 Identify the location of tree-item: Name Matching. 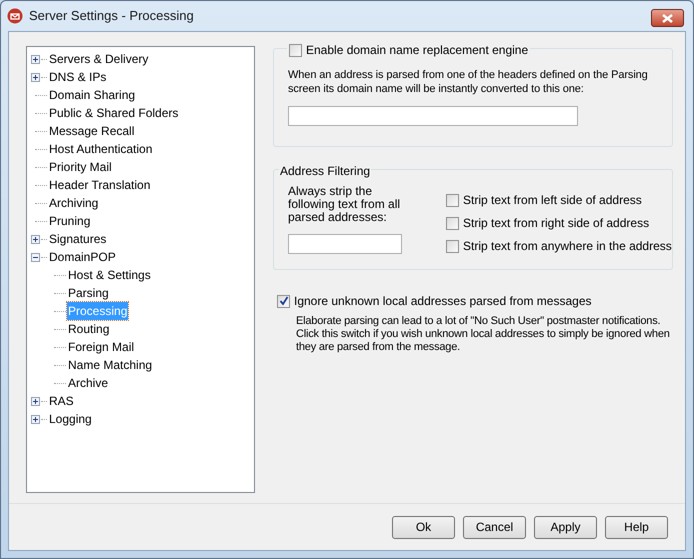
(110, 365).